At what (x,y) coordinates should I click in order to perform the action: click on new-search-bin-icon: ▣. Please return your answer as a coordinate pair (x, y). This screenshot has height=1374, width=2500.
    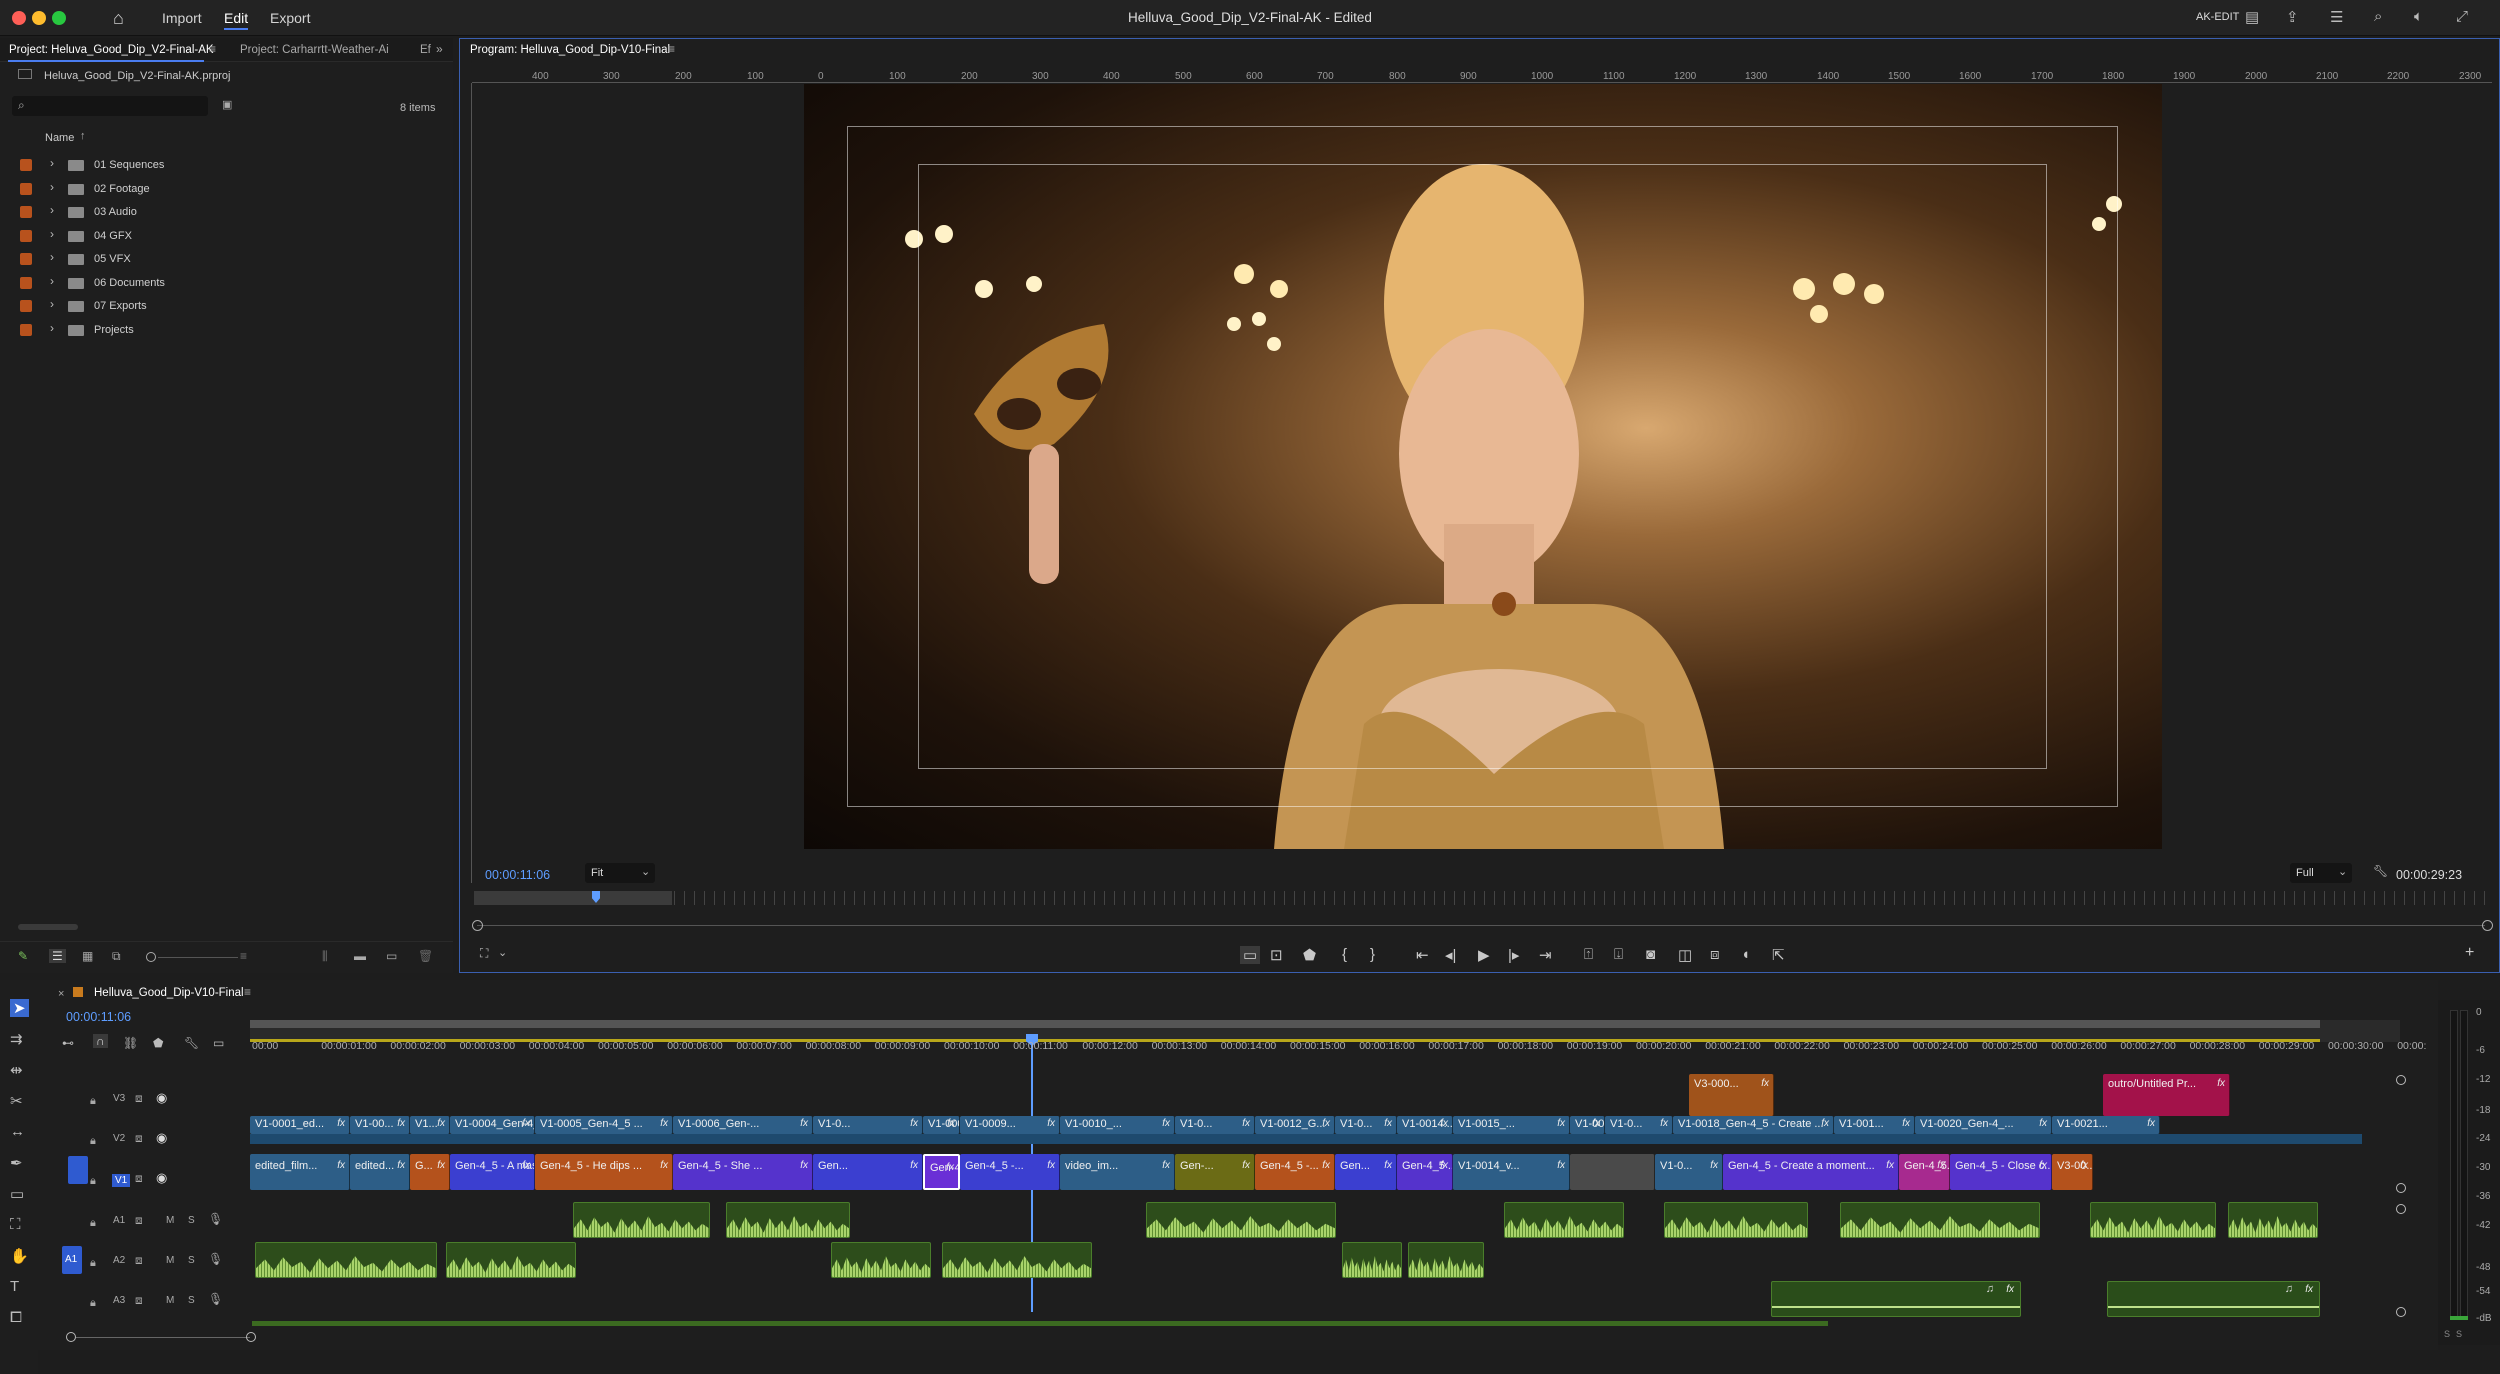
    Looking at the image, I should click on (227, 104).